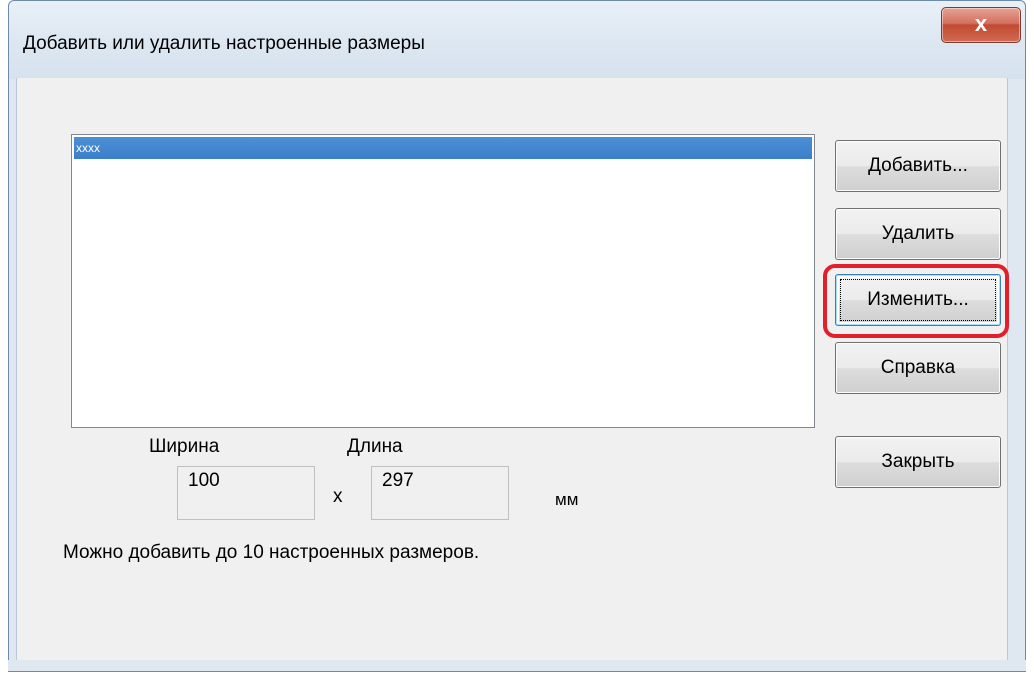 The height and width of the screenshot is (675, 1034). I want to click on highlight-annotation, so click(916, 301).